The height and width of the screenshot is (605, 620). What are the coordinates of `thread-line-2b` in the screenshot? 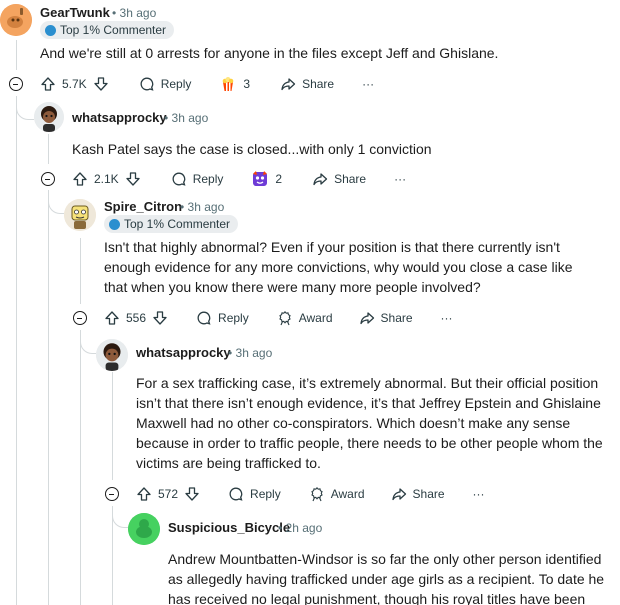 It's located at (48, 398).